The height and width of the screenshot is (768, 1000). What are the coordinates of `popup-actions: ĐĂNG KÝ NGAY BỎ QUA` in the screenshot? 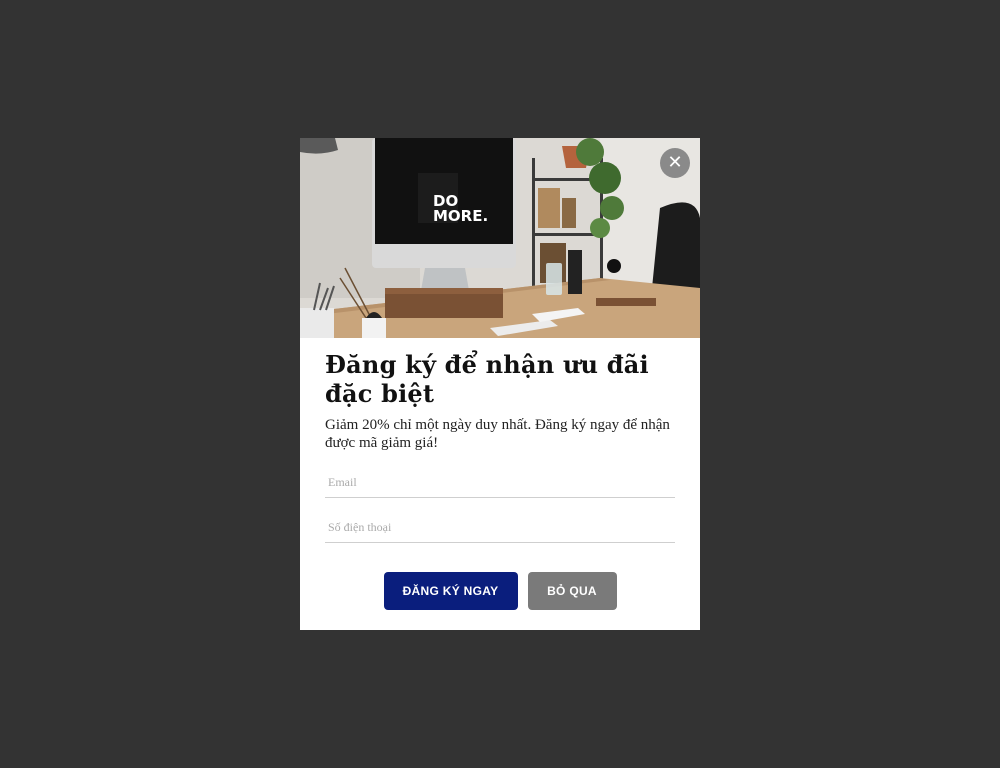 It's located at (500, 591).